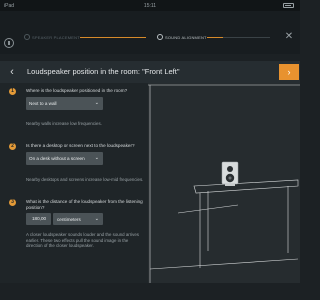 Image resolution: width=320 pixels, height=300 pixels. Describe the element at coordinates (238, 37) in the screenshot. I see `step-sound-alignment-progress` at that location.